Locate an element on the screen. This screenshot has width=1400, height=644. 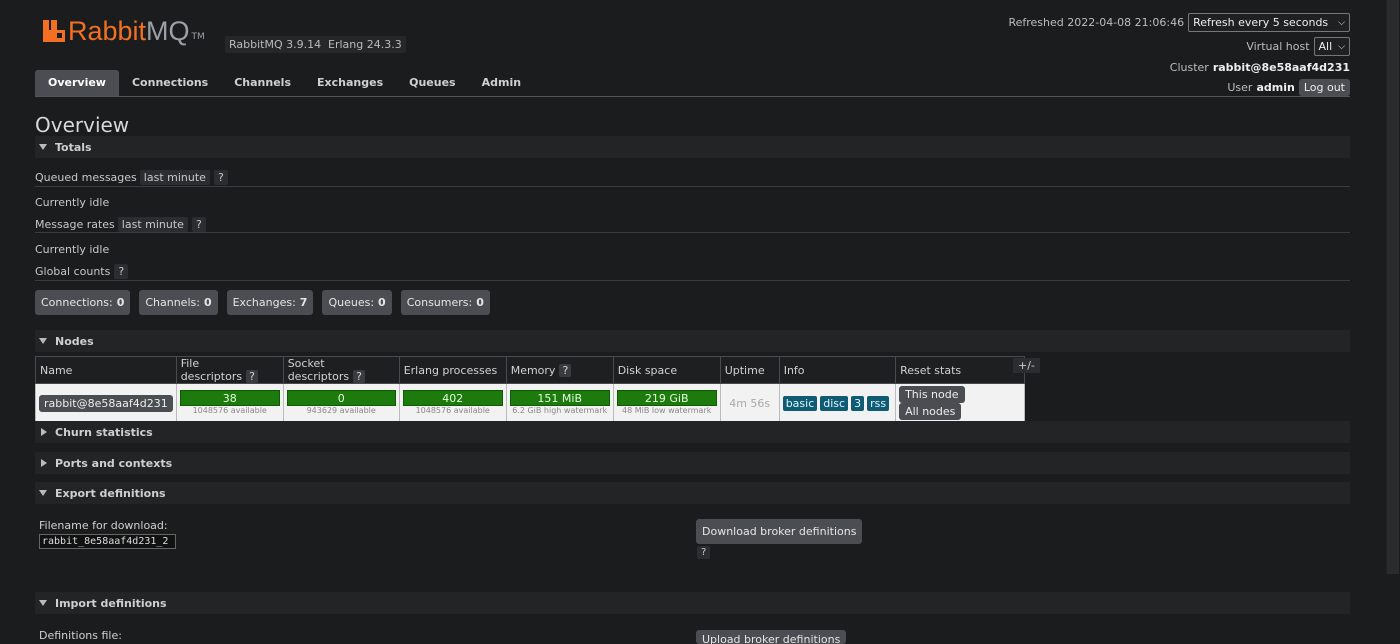
import-section-toggle: Import definitions is located at coordinates (692, 603).